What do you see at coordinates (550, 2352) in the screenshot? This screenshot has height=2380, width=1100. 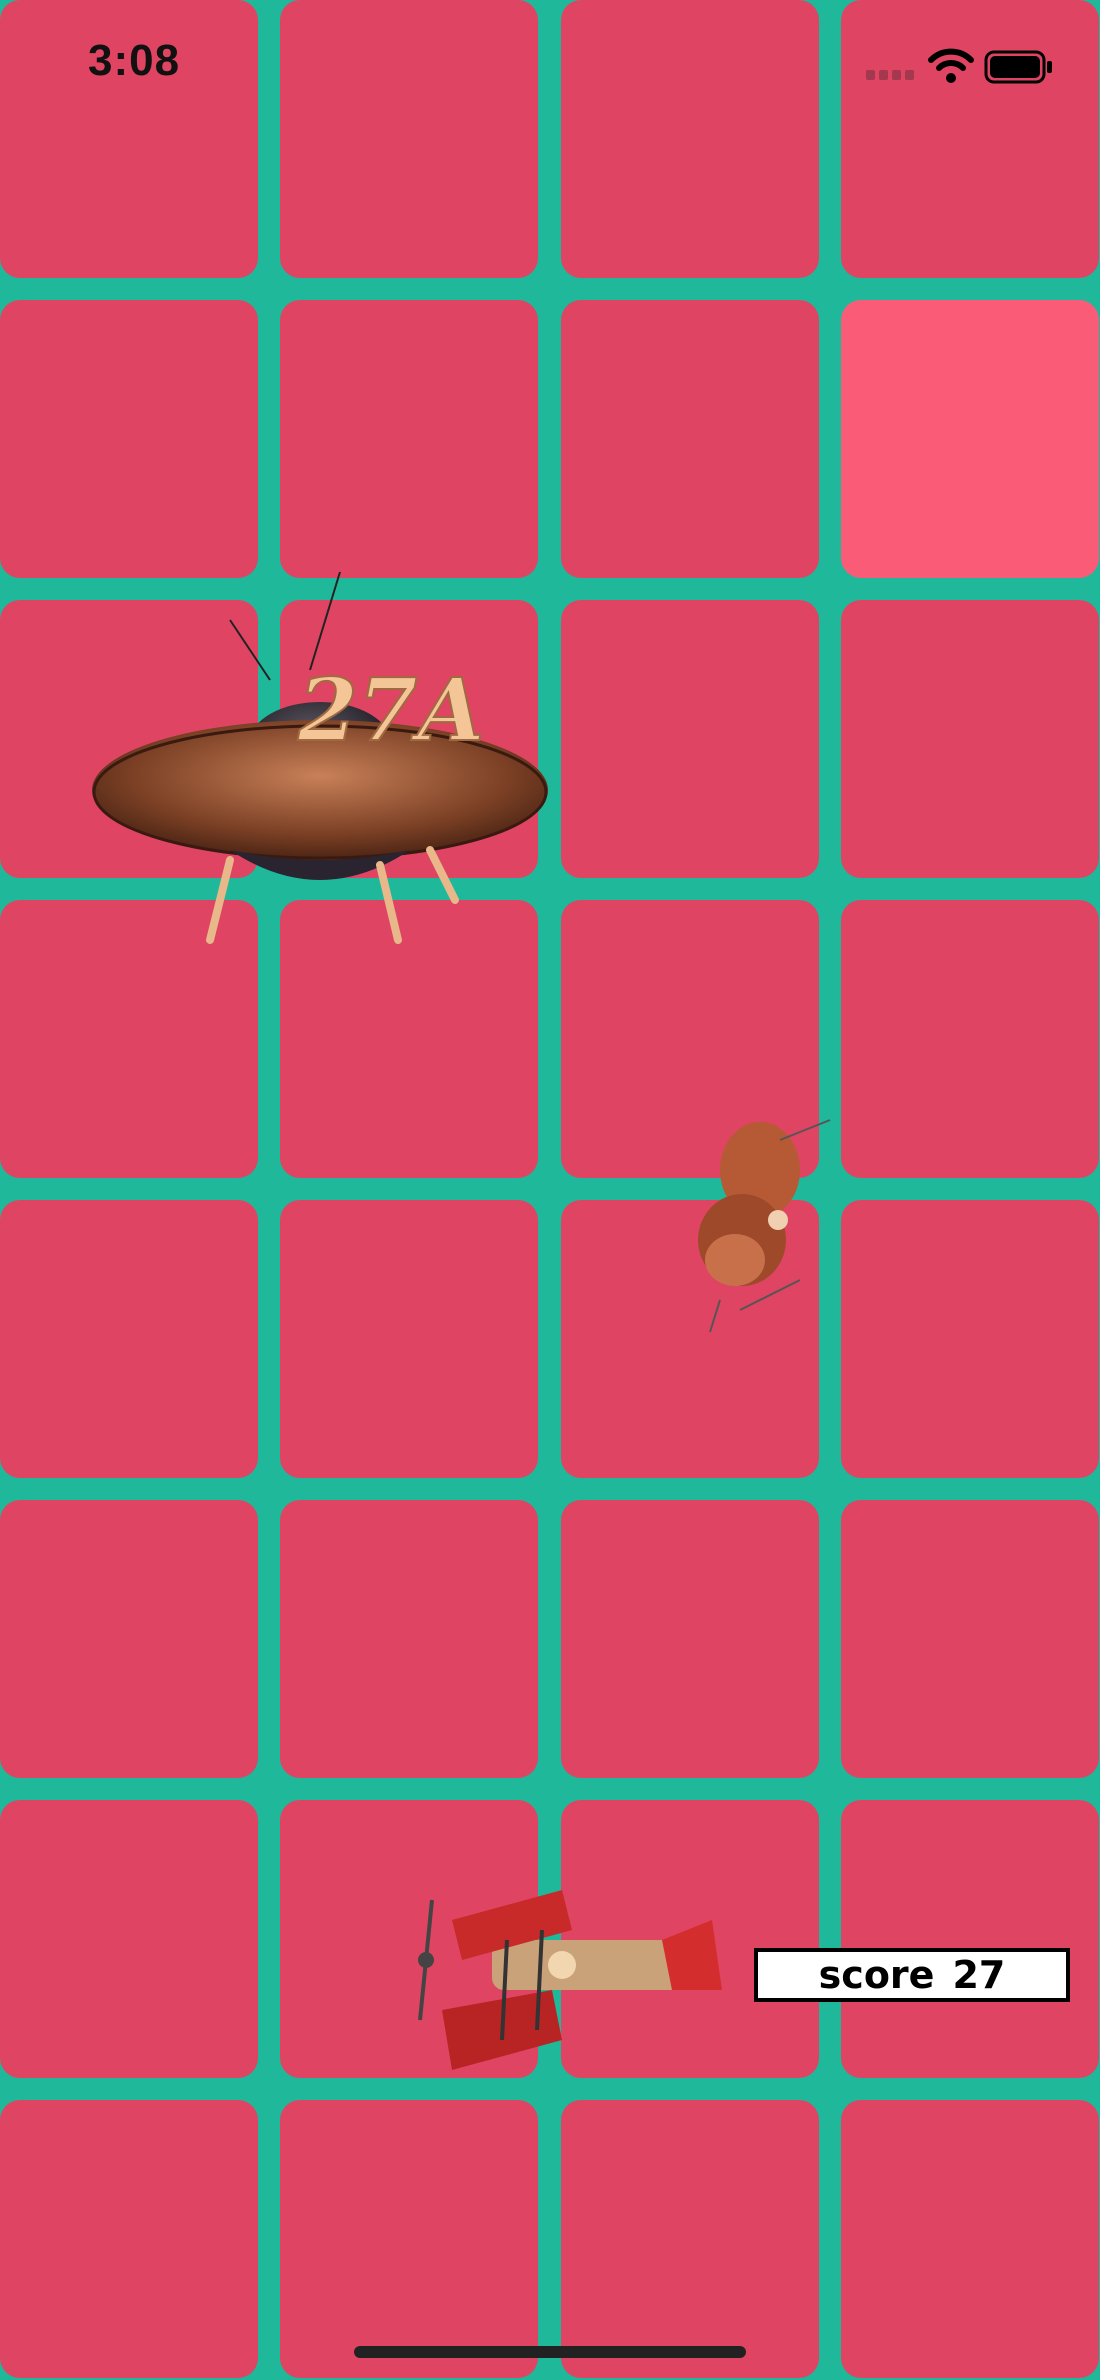 I see `home-indicator` at bounding box center [550, 2352].